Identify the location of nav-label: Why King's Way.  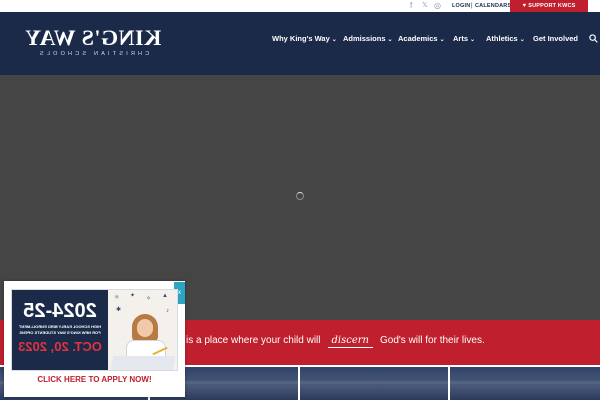
(301, 38).